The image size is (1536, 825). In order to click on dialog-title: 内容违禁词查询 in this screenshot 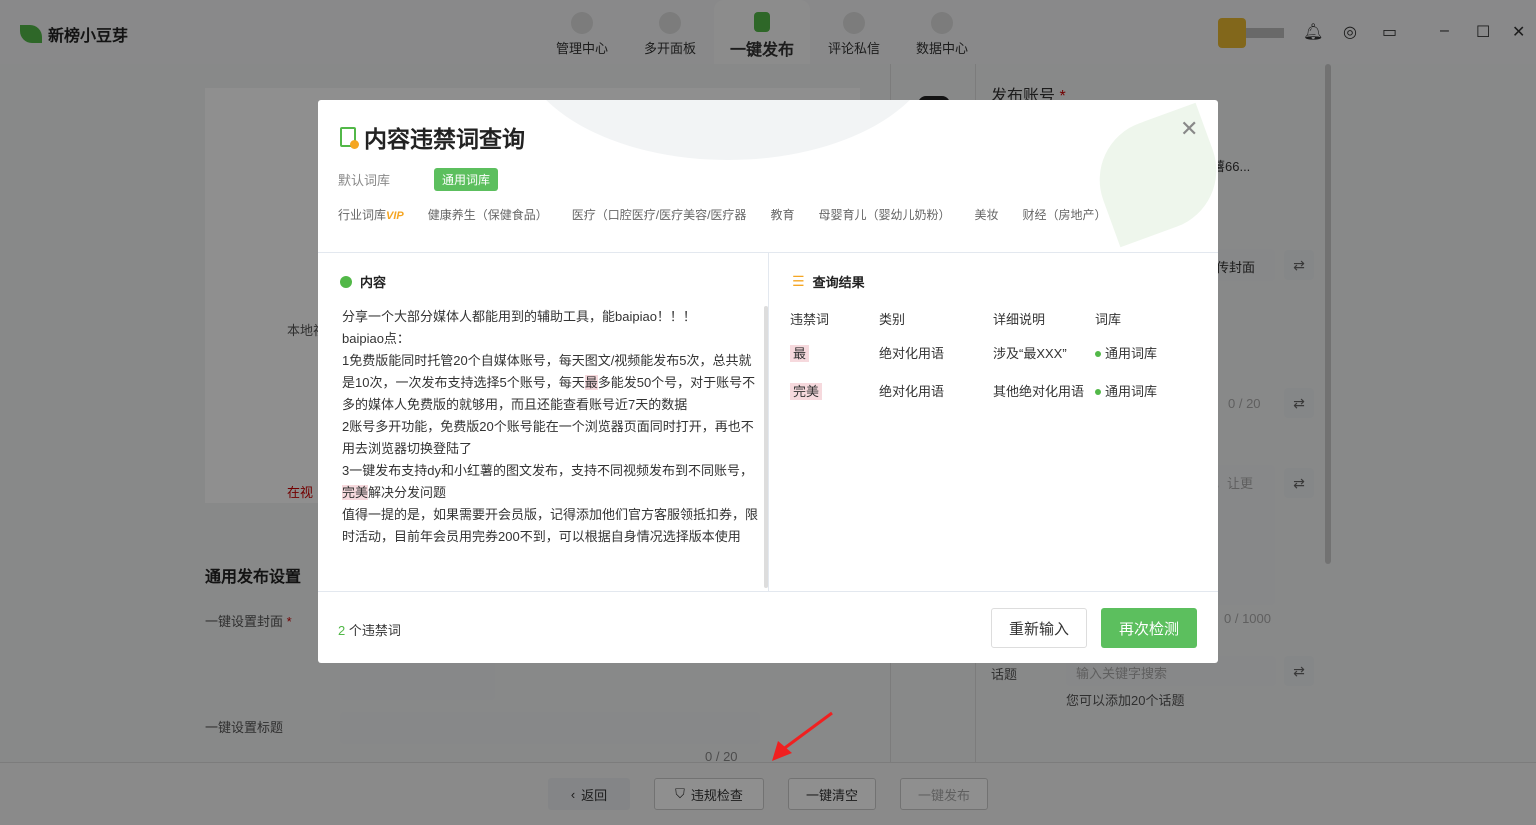, I will do `click(432, 137)`.